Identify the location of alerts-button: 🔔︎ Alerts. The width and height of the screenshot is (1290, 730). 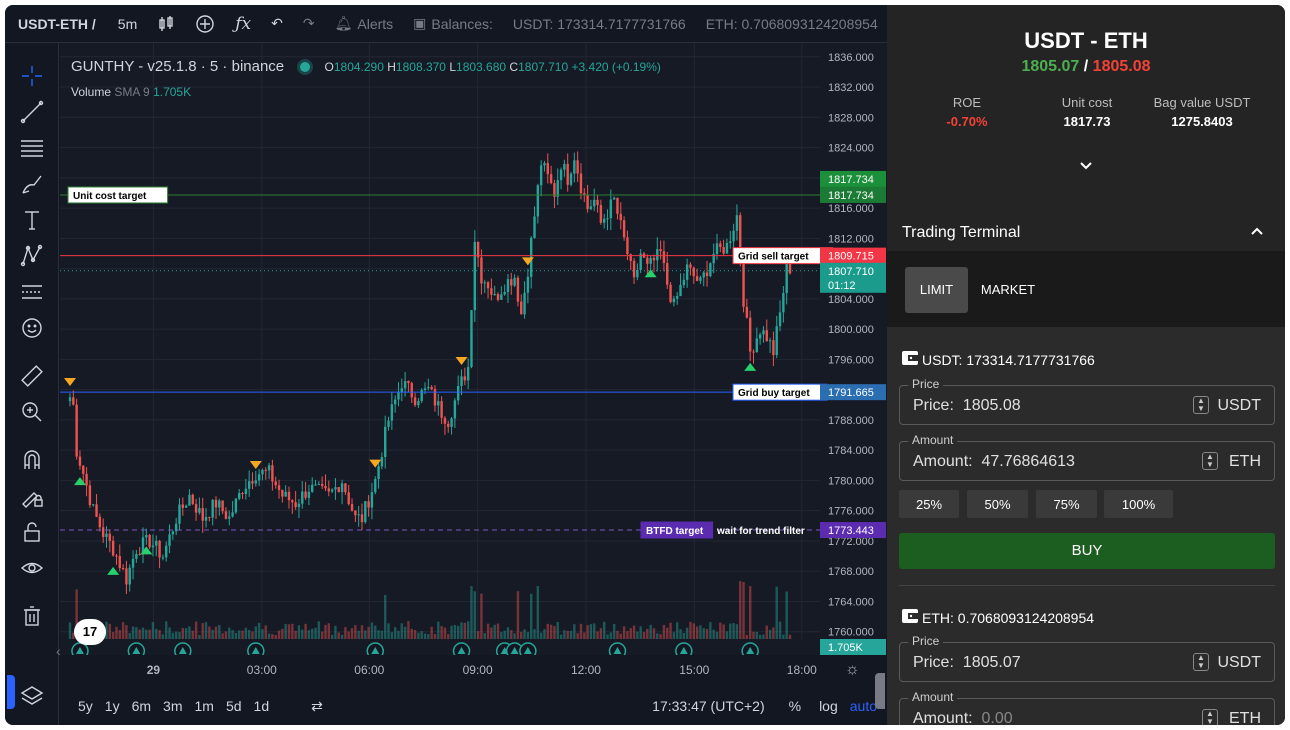
(364, 23).